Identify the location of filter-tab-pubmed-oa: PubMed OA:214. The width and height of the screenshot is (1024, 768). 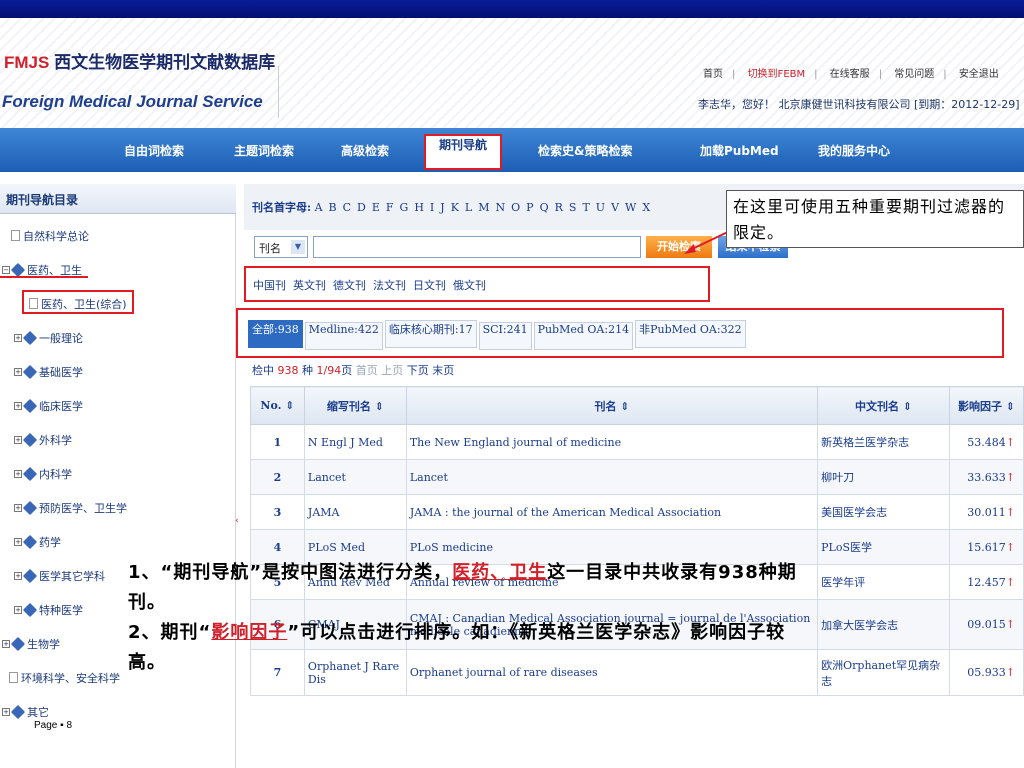
(583, 336).